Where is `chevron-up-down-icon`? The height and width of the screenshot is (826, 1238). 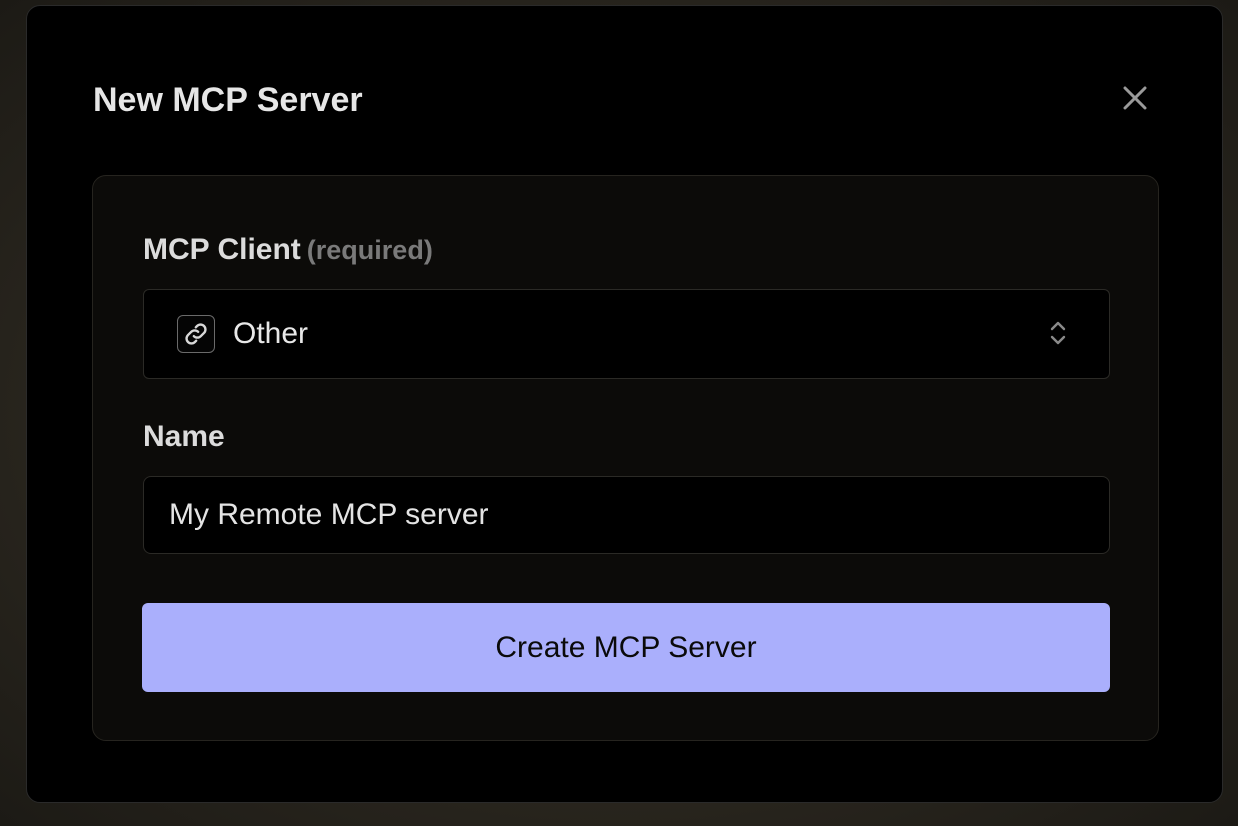 chevron-up-down-icon is located at coordinates (1058, 333).